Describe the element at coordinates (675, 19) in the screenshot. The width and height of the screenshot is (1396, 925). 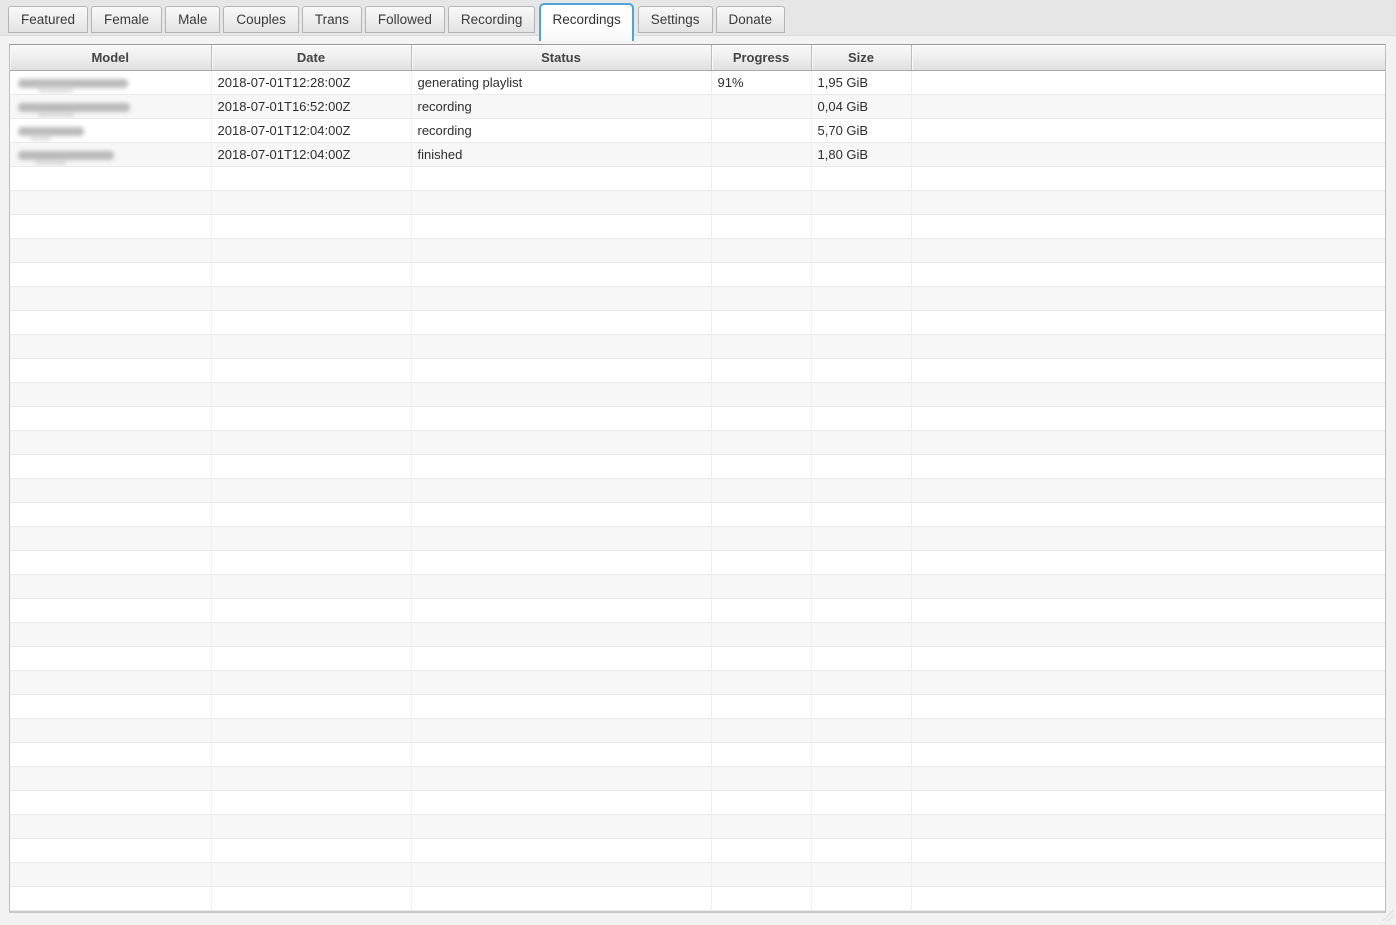
I see `tab-settings: Settings` at that location.